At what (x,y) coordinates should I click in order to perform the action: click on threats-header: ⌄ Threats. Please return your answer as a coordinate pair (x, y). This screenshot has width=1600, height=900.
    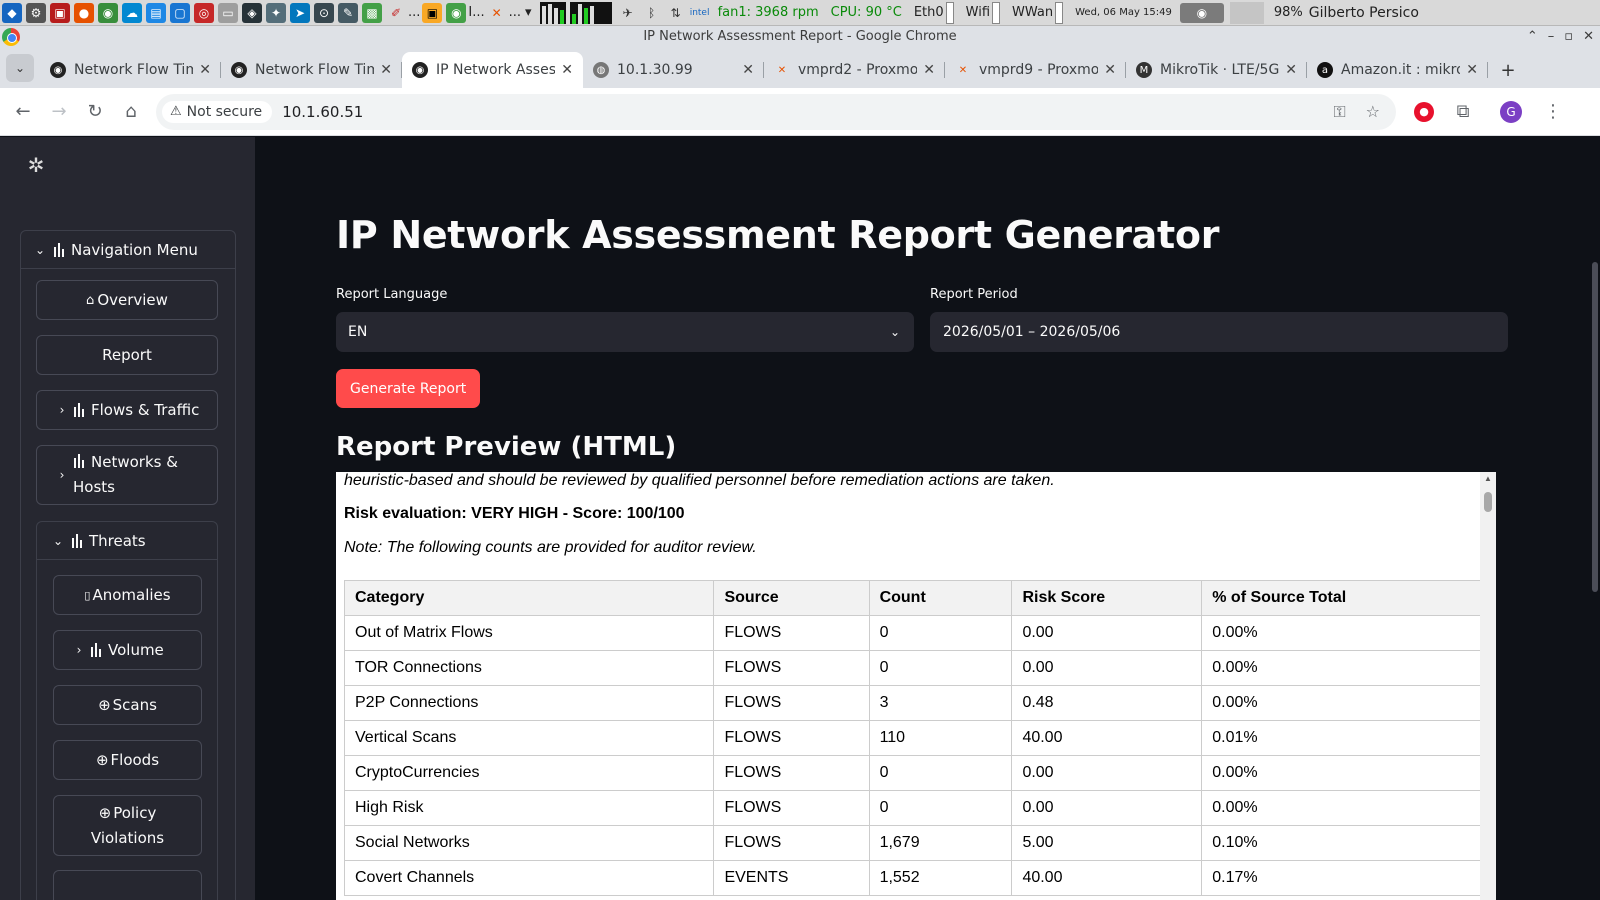
    Looking at the image, I should click on (127, 541).